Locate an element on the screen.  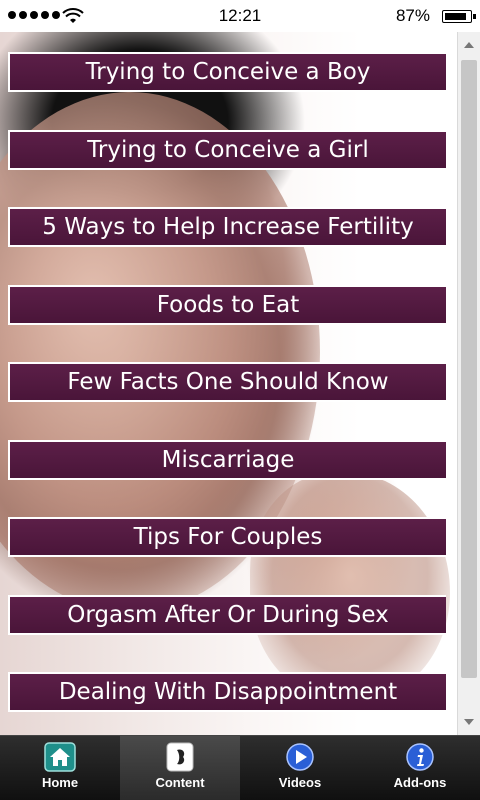
scroll-down-icon is located at coordinates (469, 722).